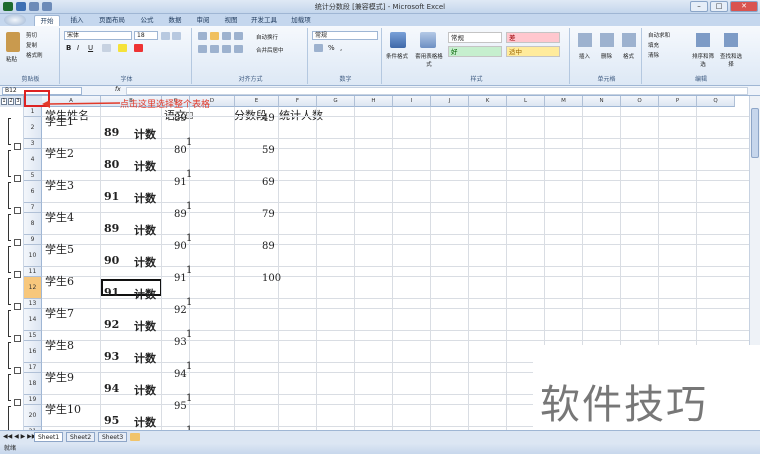 The height and width of the screenshot is (454, 760). What do you see at coordinates (437, 91) in the screenshot?
I see `formula-input` at bounding box center [437, 91].